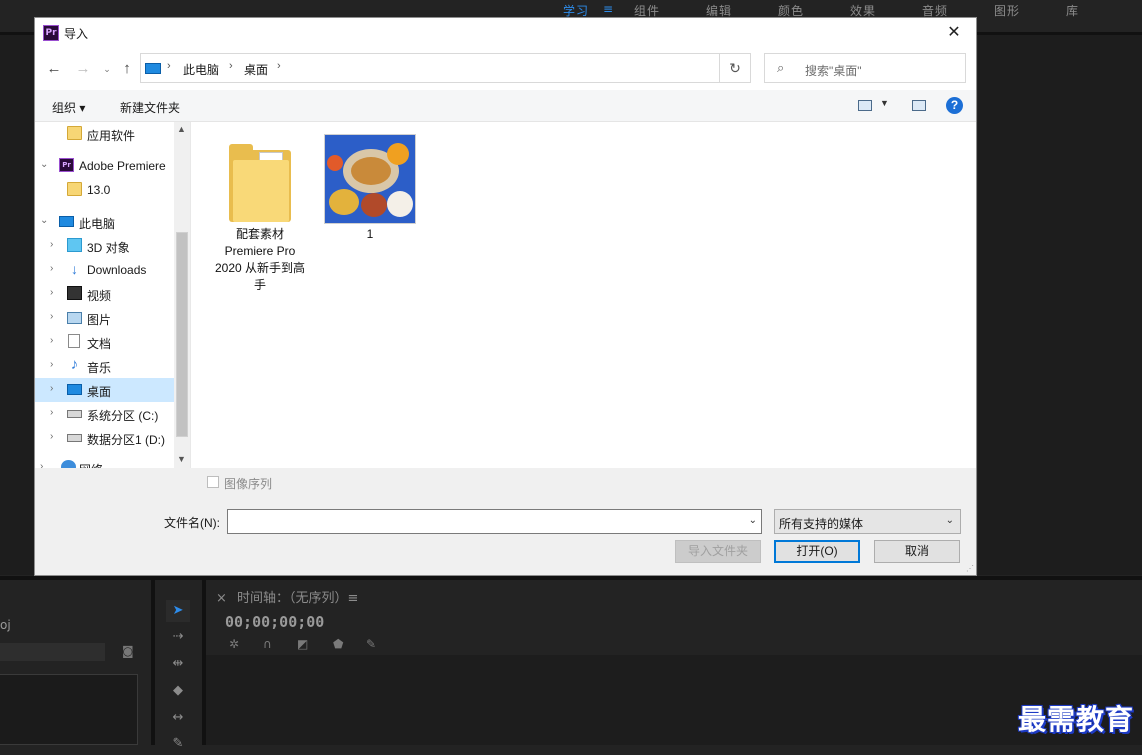 This screenshot has height=755, width=1142. What do you see at coordinates (370, 234) in the screenshot?
I see `file-item-image-label: 1` at bounding box center [370, 234].